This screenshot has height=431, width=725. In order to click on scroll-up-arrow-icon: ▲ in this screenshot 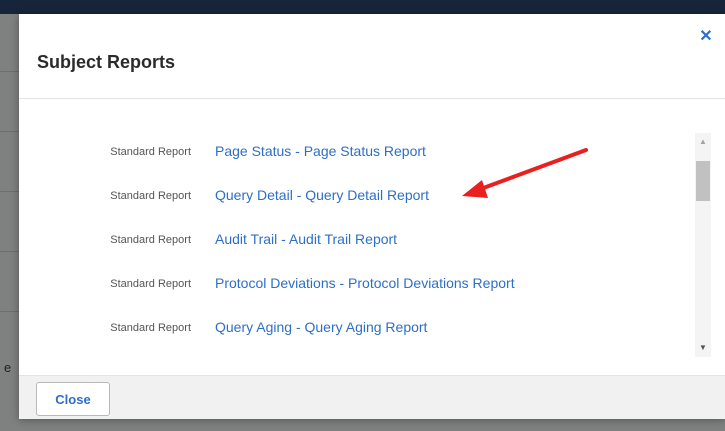, I will do `click(703, 142)`.